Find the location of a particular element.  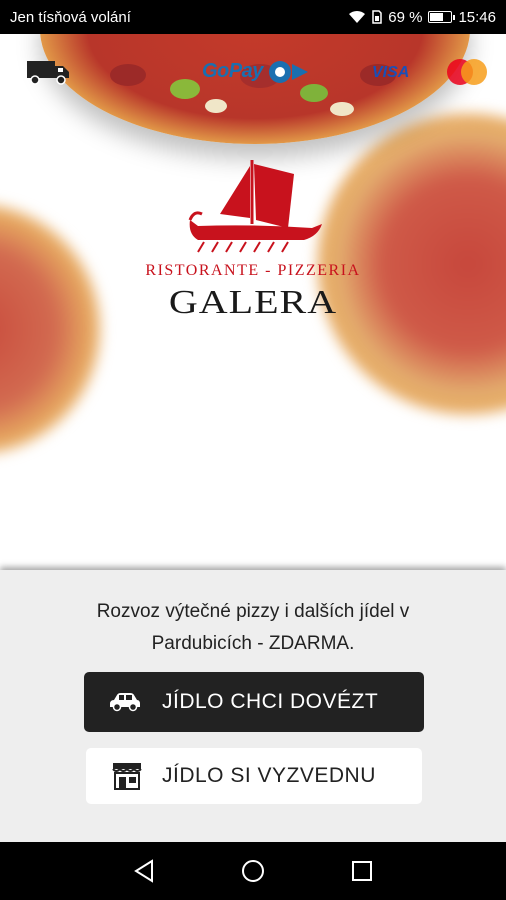

description-line-2: Pardubicích - ZDARMA. is located at coordinates (253, 643).